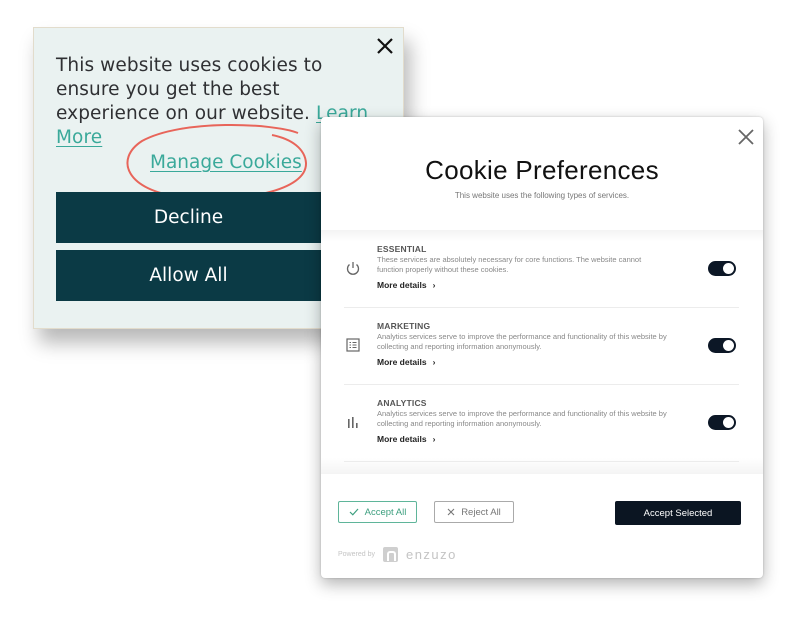 This screenshot has height=623, width=800. I want to click on check-icon, so click(354, 512).